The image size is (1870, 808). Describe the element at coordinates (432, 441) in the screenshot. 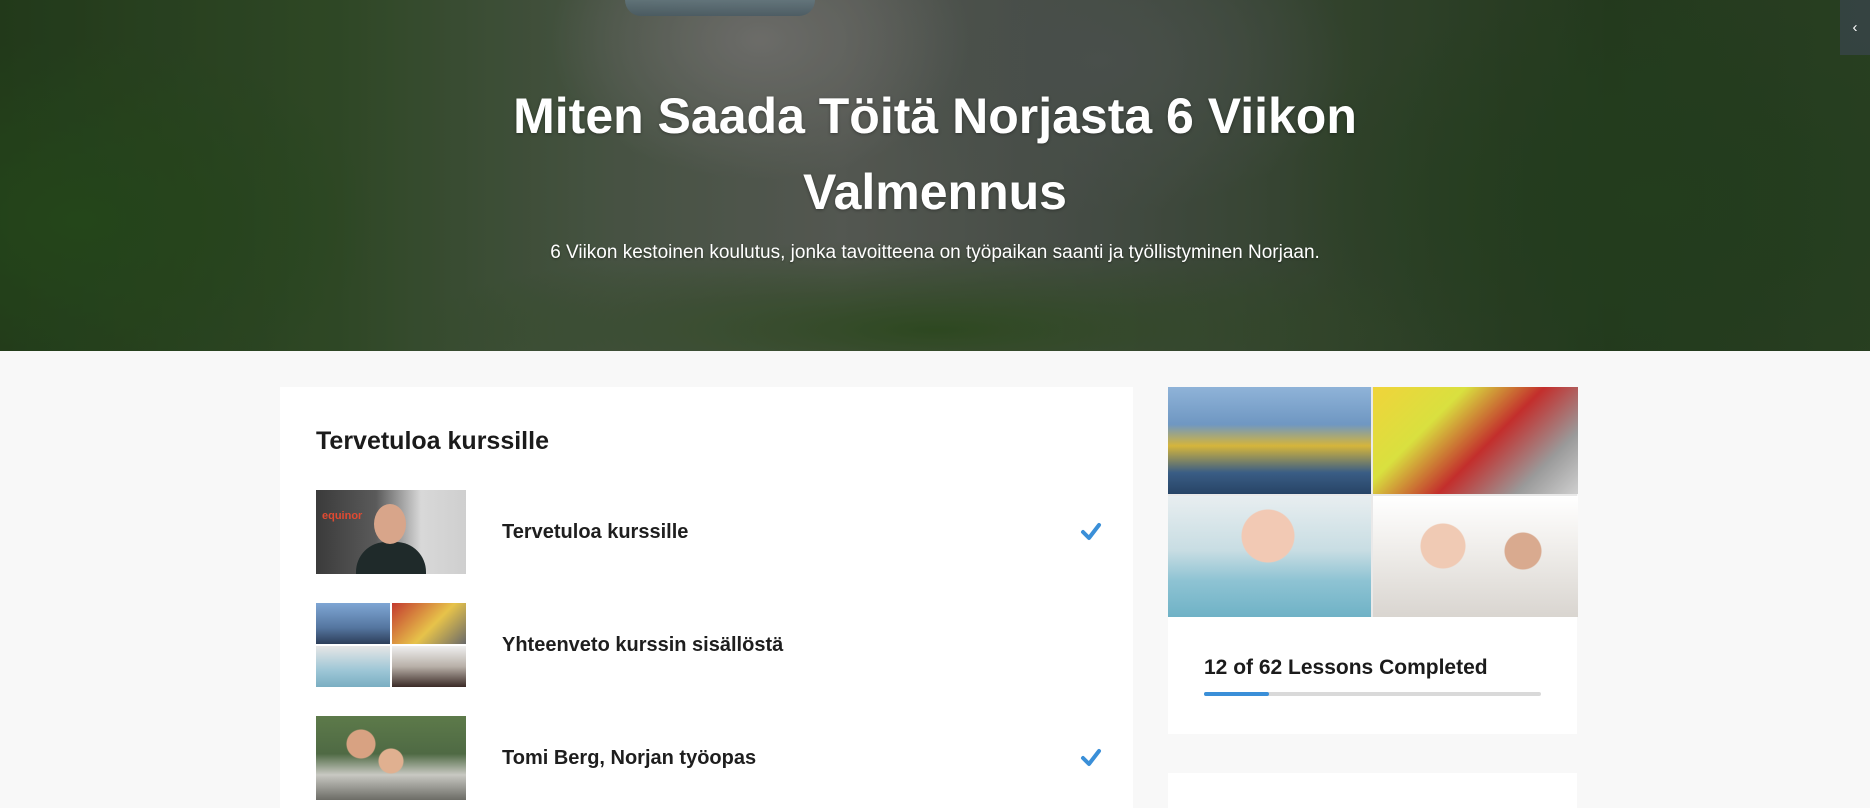

I see `section-title: Tervetuloa kurssille` at that location.